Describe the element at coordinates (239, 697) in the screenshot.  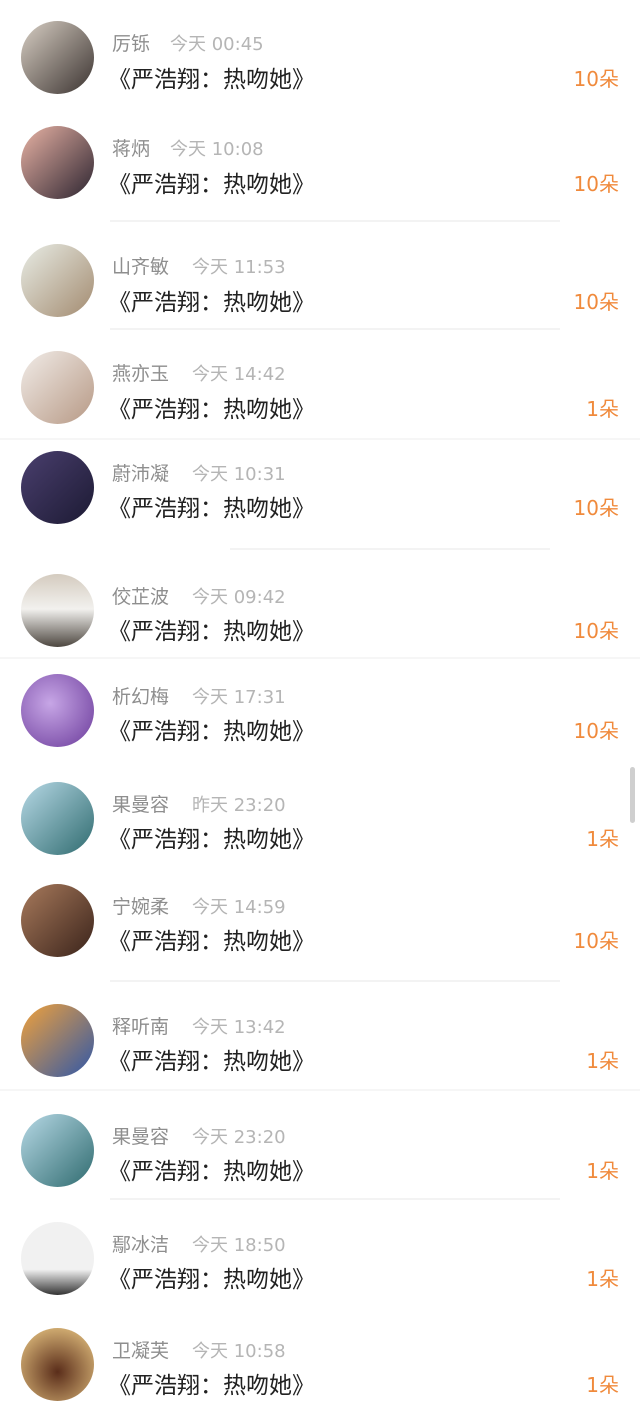
I see `timestamp: 今天 17:31` at that location.